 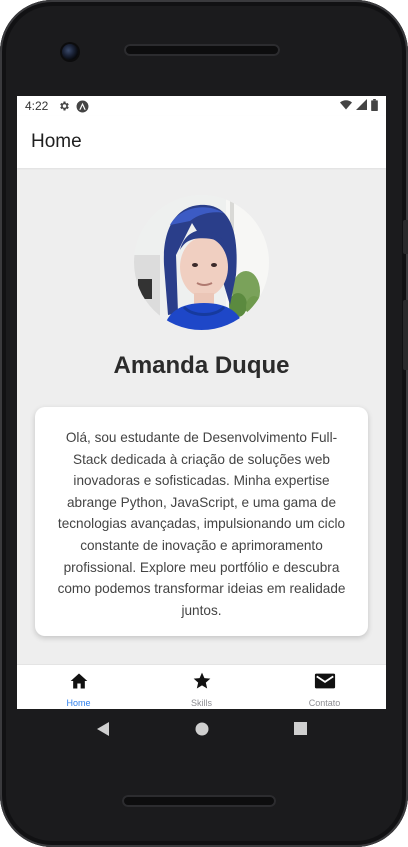 What do you see at coordinates (361, 106) in the screenshot?
I see `signal-icon` at bounding box center [361, 106].